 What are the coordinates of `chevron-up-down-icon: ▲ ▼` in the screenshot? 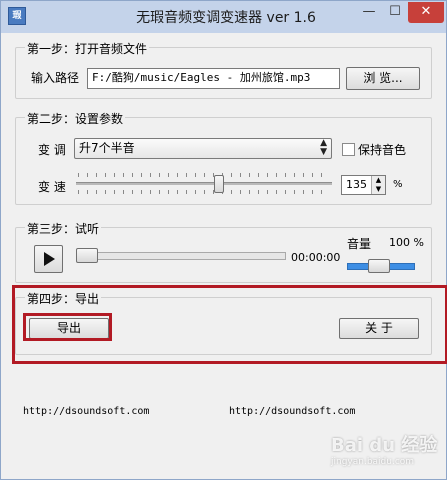 It's located at (323, 147).